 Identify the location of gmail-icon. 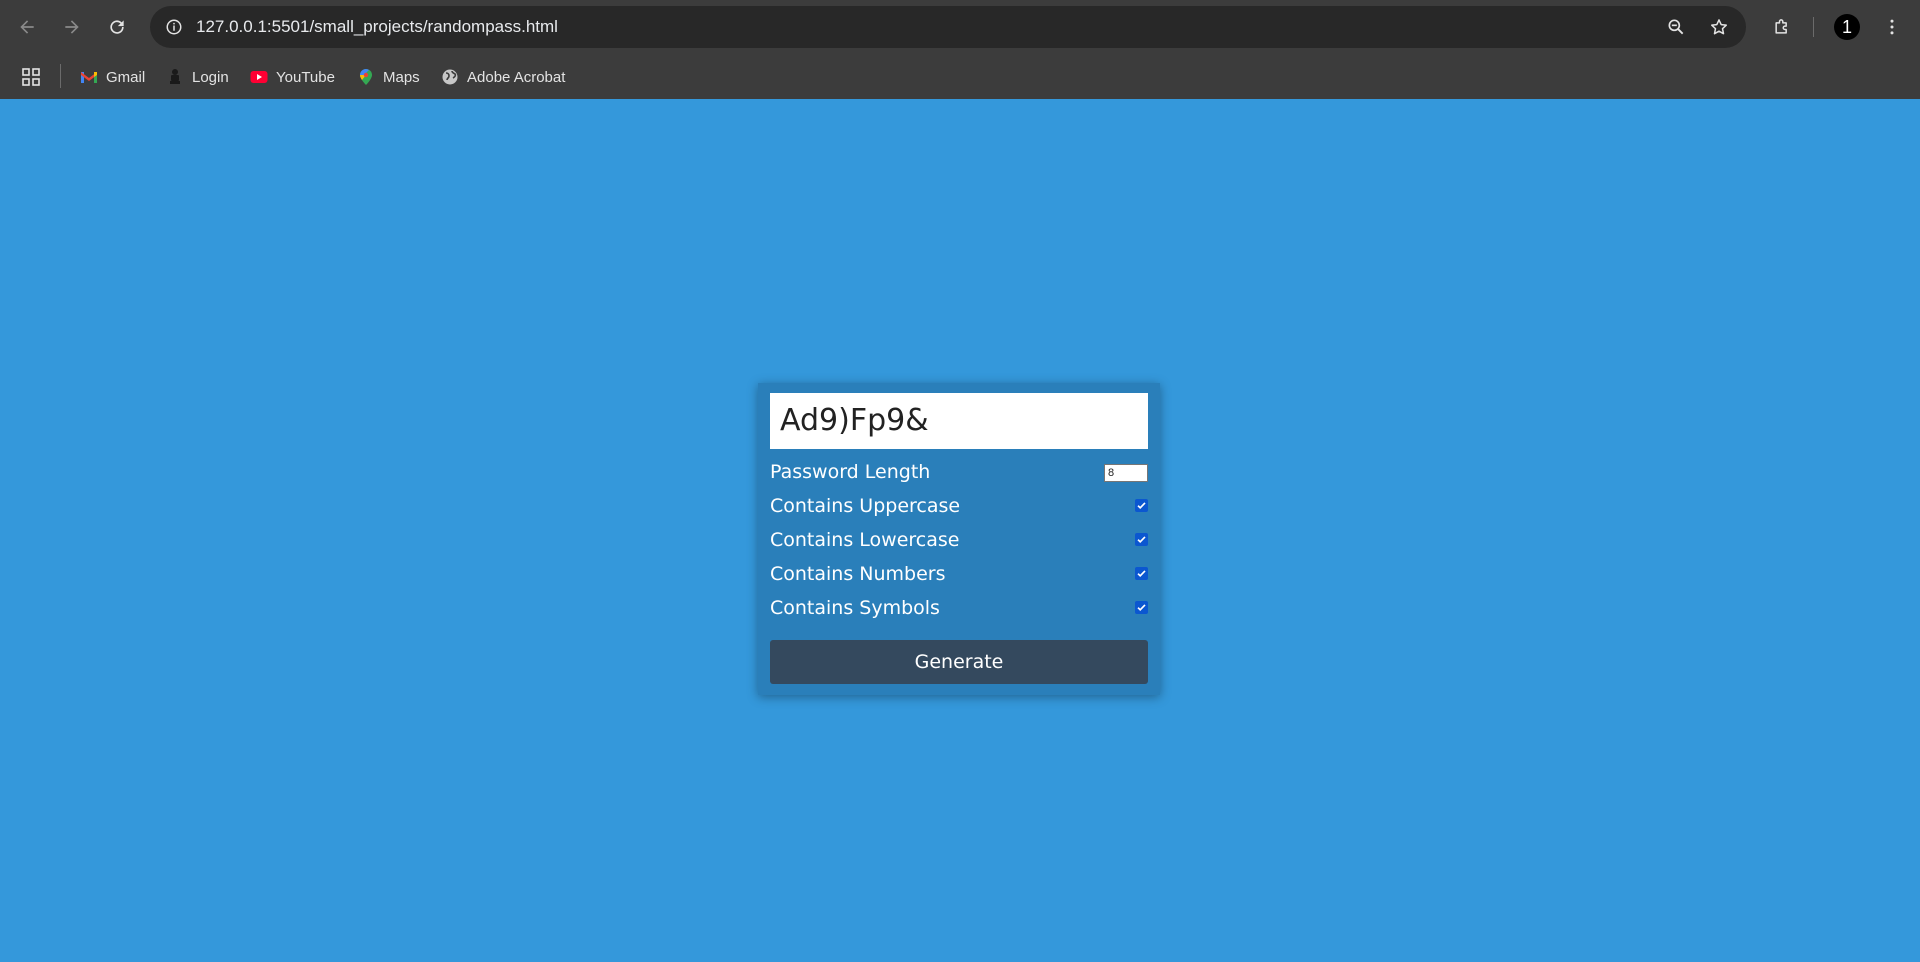
(89, 77).